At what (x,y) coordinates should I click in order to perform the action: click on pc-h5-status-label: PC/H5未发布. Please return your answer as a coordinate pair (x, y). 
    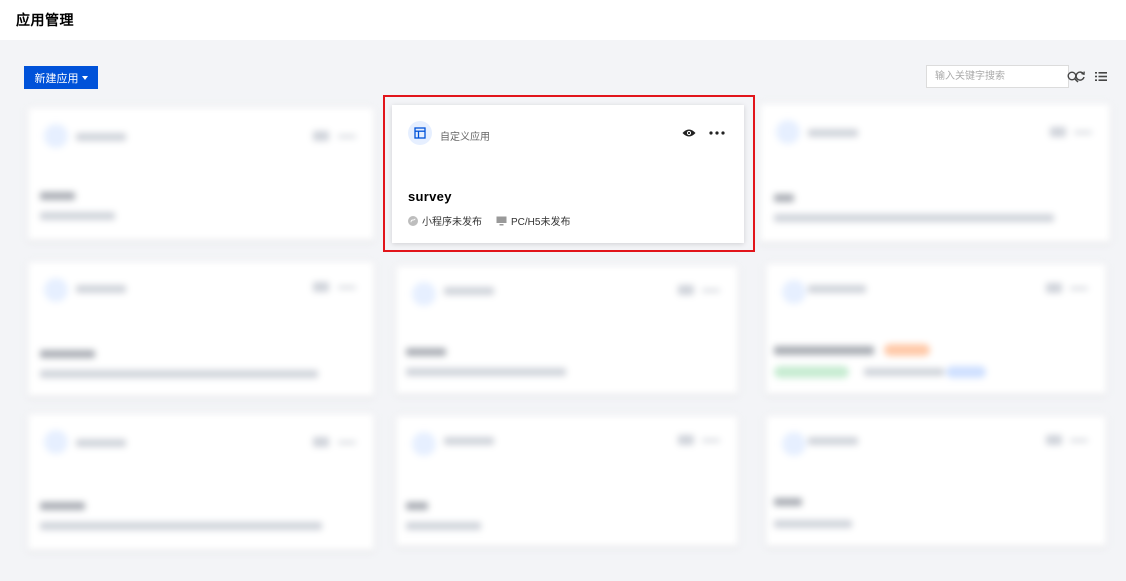
    Looking at the image, I should click on (541, 222).